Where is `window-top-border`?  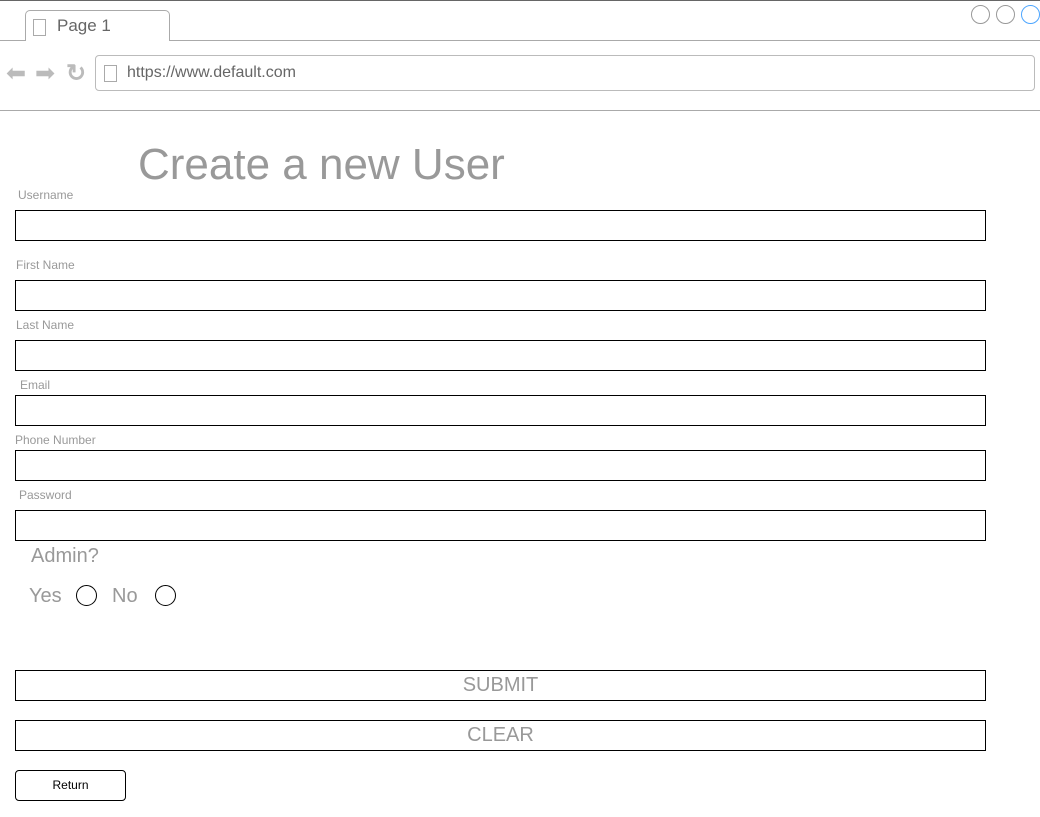
window-top-border is located at coordinates (520, 0).